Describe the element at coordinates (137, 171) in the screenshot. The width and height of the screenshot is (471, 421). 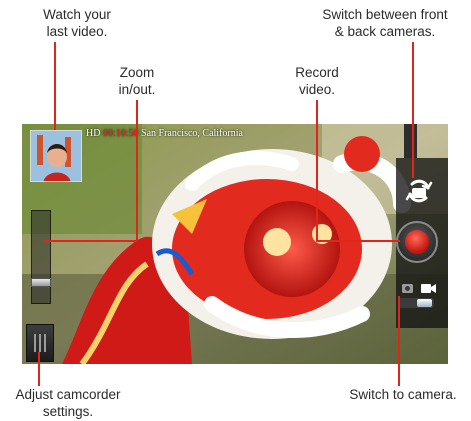
I see `leader-zoom-v` at that location.